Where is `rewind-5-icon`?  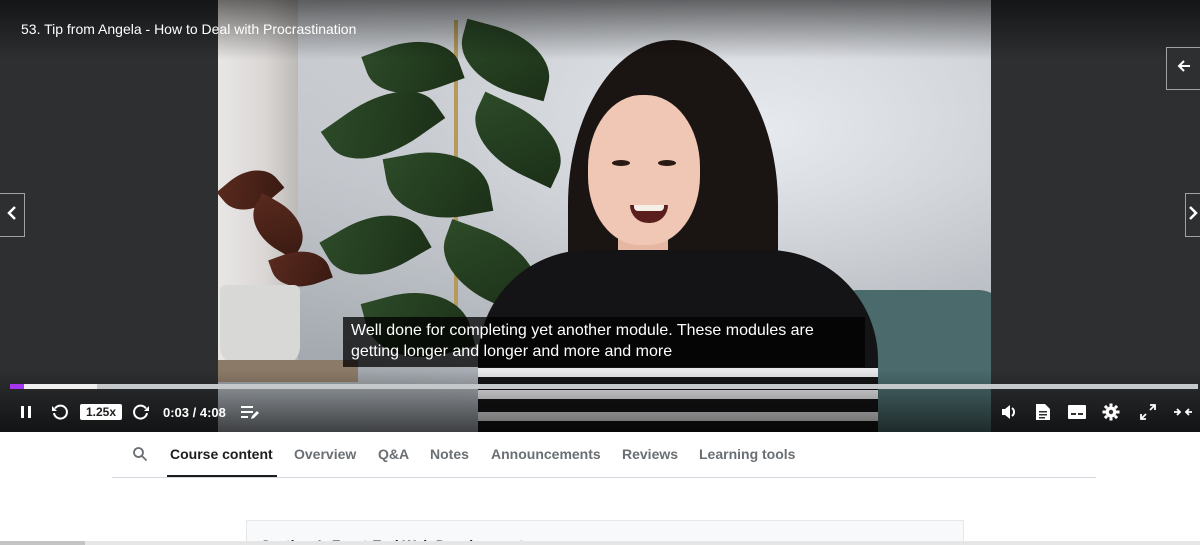 rewind-5-icon is located at coordinates (60, 412).